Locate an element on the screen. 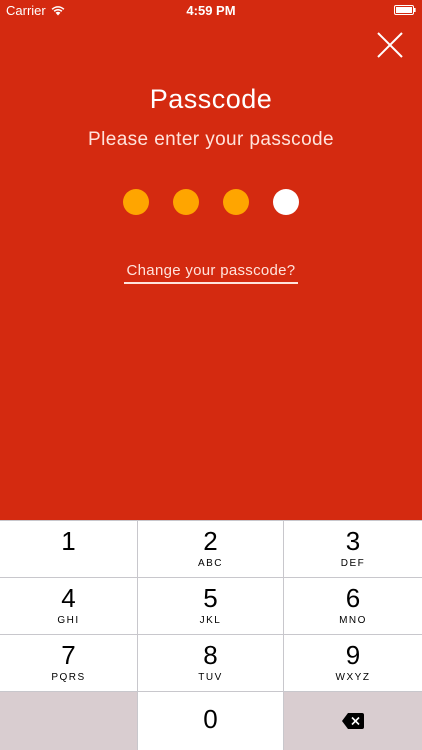  key-6: 6 MNO is located at coordinates (353, 605).